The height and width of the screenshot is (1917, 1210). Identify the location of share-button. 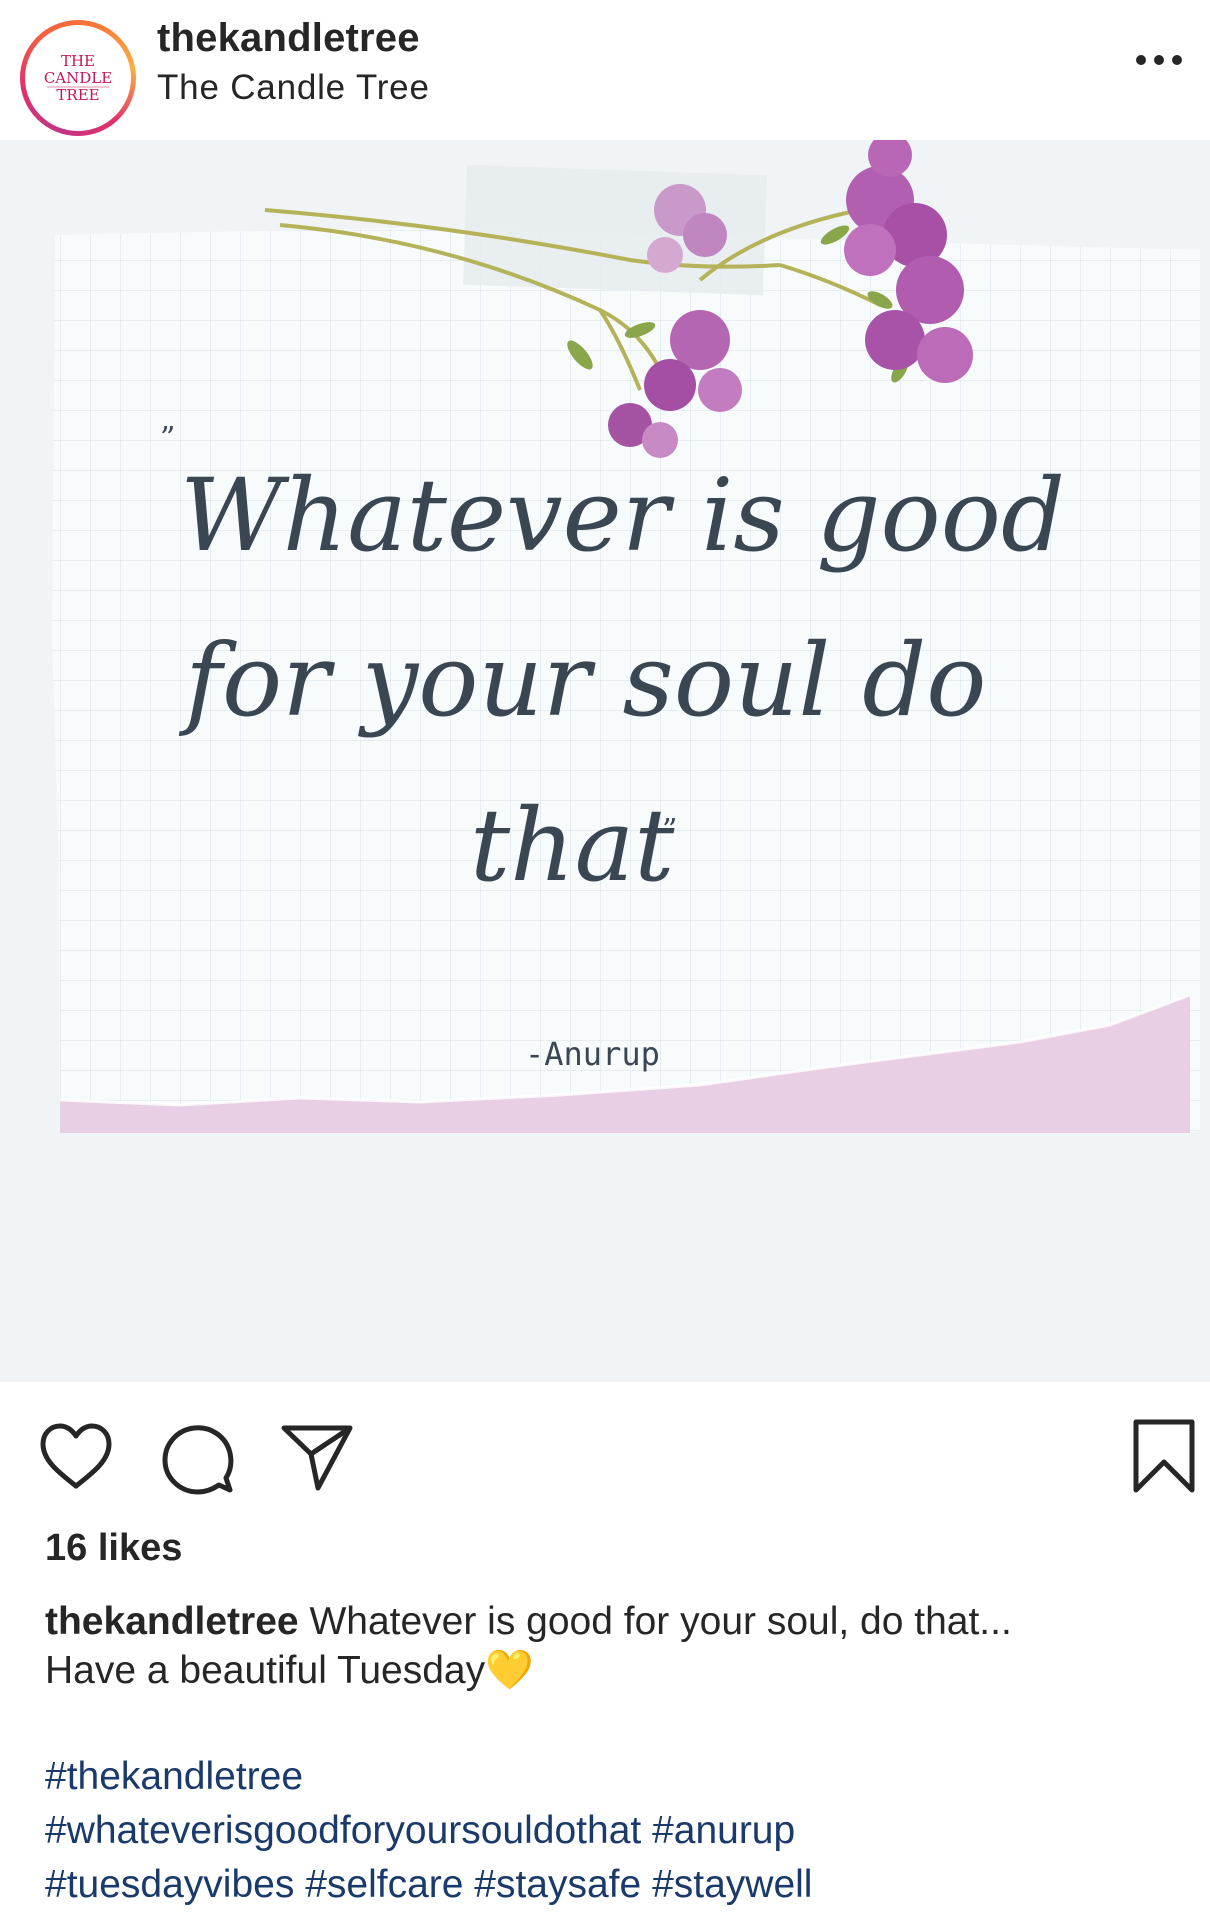
(317, 1459).